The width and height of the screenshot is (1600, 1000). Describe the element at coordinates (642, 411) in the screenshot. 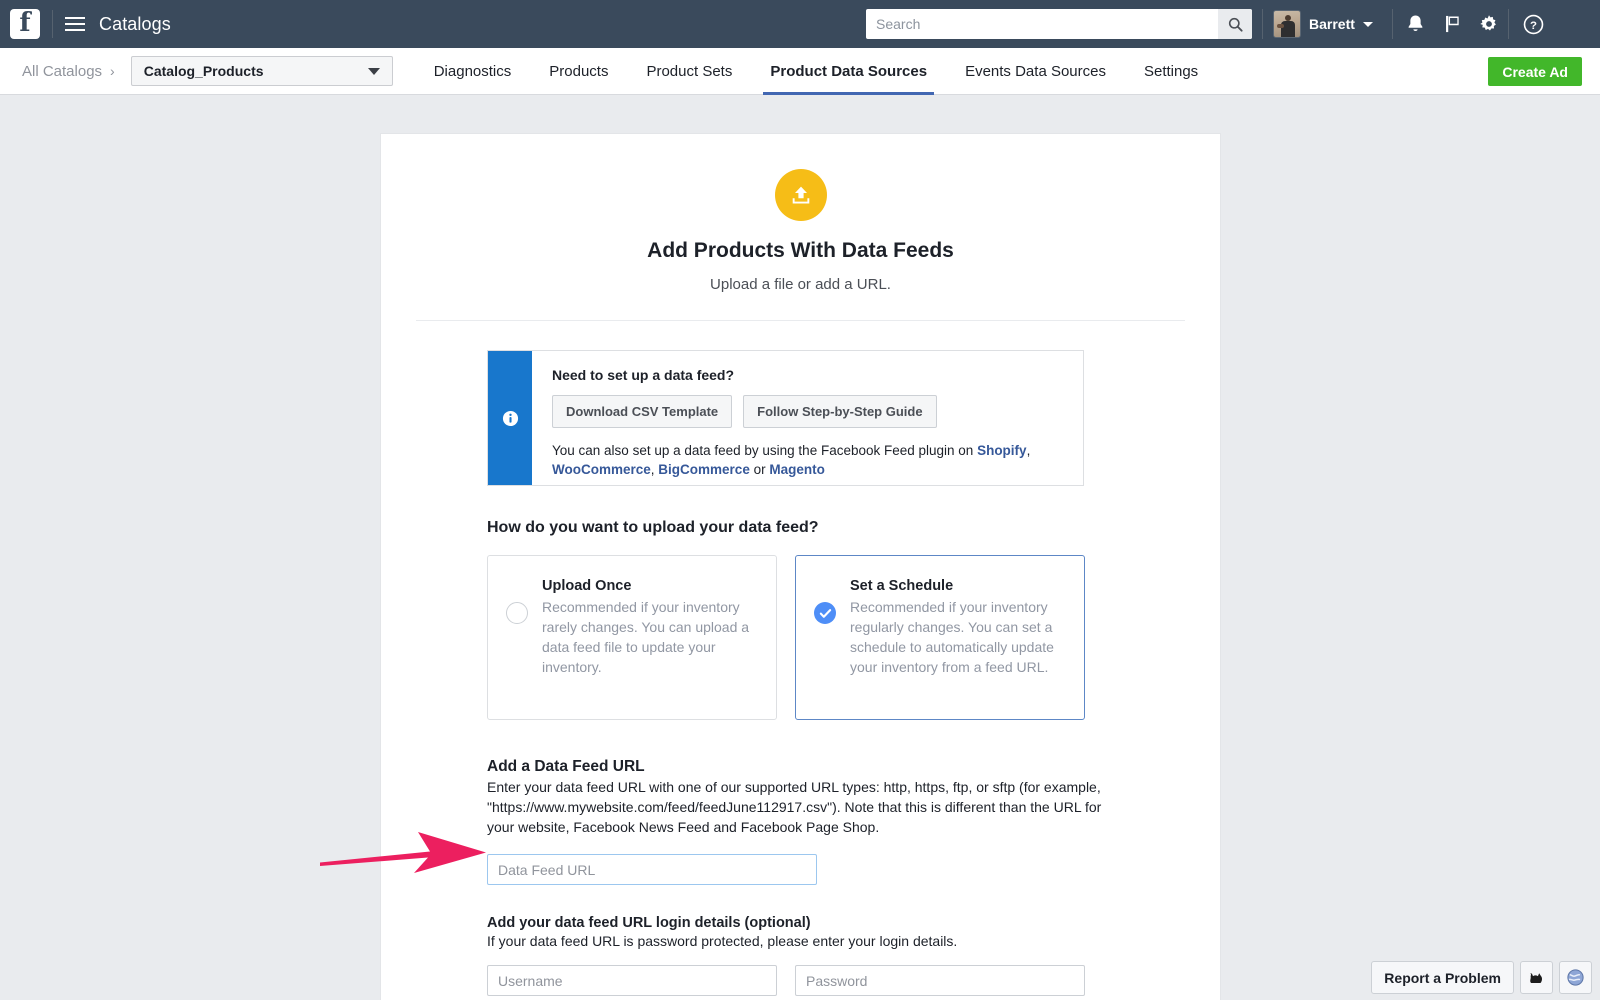

I see `download-csv-template-button: Download CSV Template` at that location.